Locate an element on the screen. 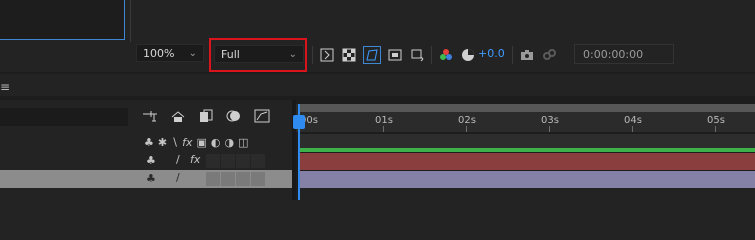  frame-blending-icon is located at coordinates (206, 116).